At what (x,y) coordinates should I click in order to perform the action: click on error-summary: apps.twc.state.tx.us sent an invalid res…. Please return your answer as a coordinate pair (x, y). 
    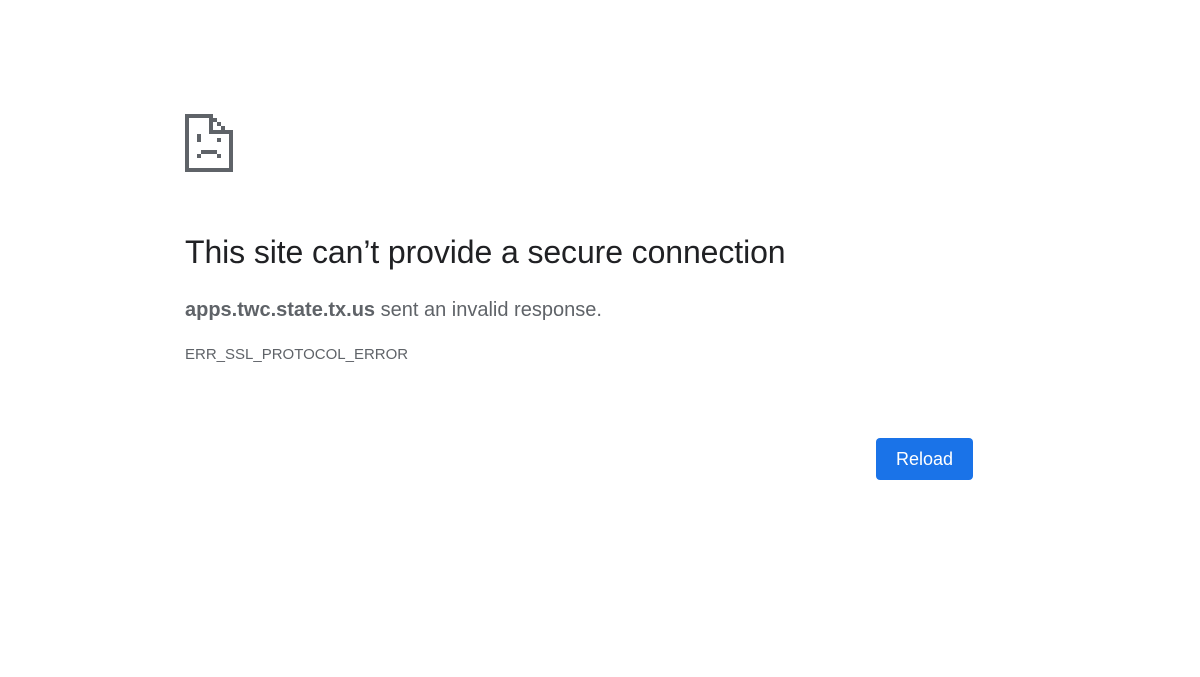
    Looking at the image, I should click on (393, 310).